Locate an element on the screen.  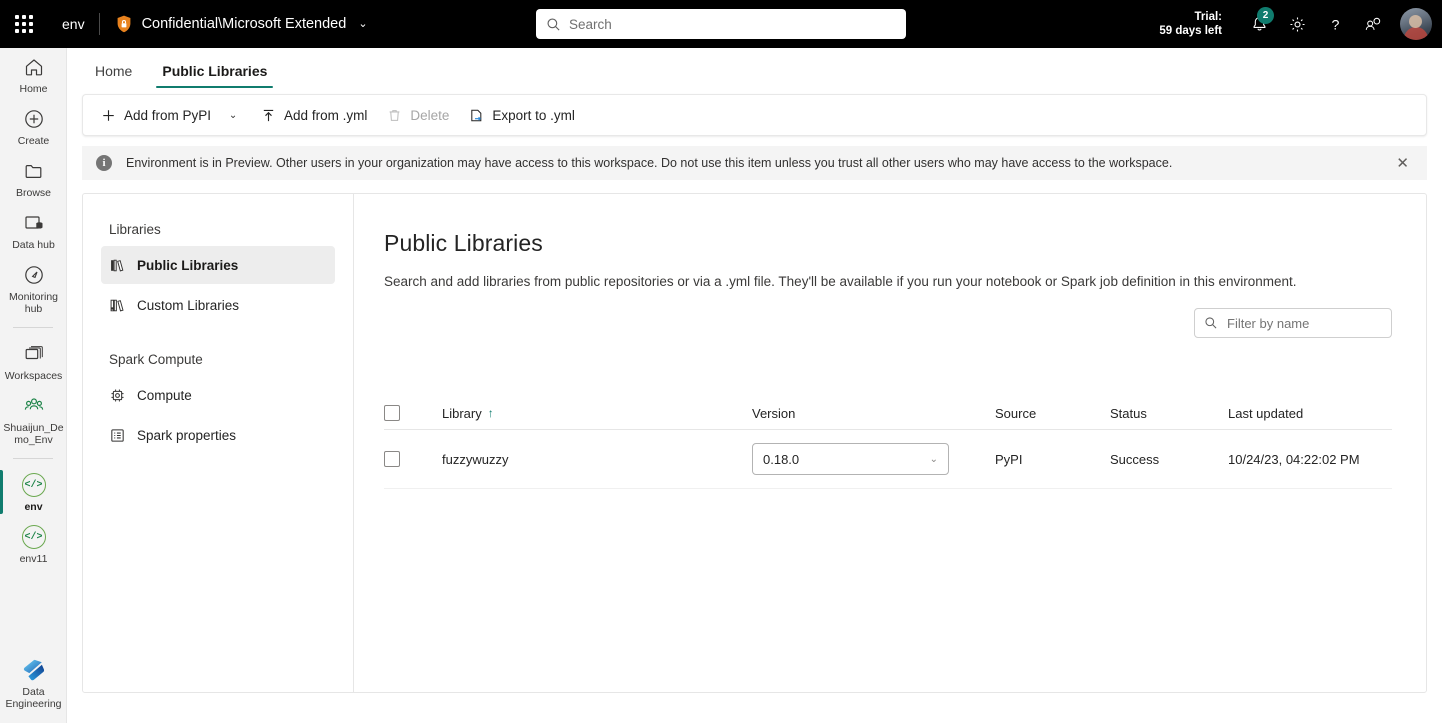
sidebar-item-label: env is located at coordinates (33, 507).